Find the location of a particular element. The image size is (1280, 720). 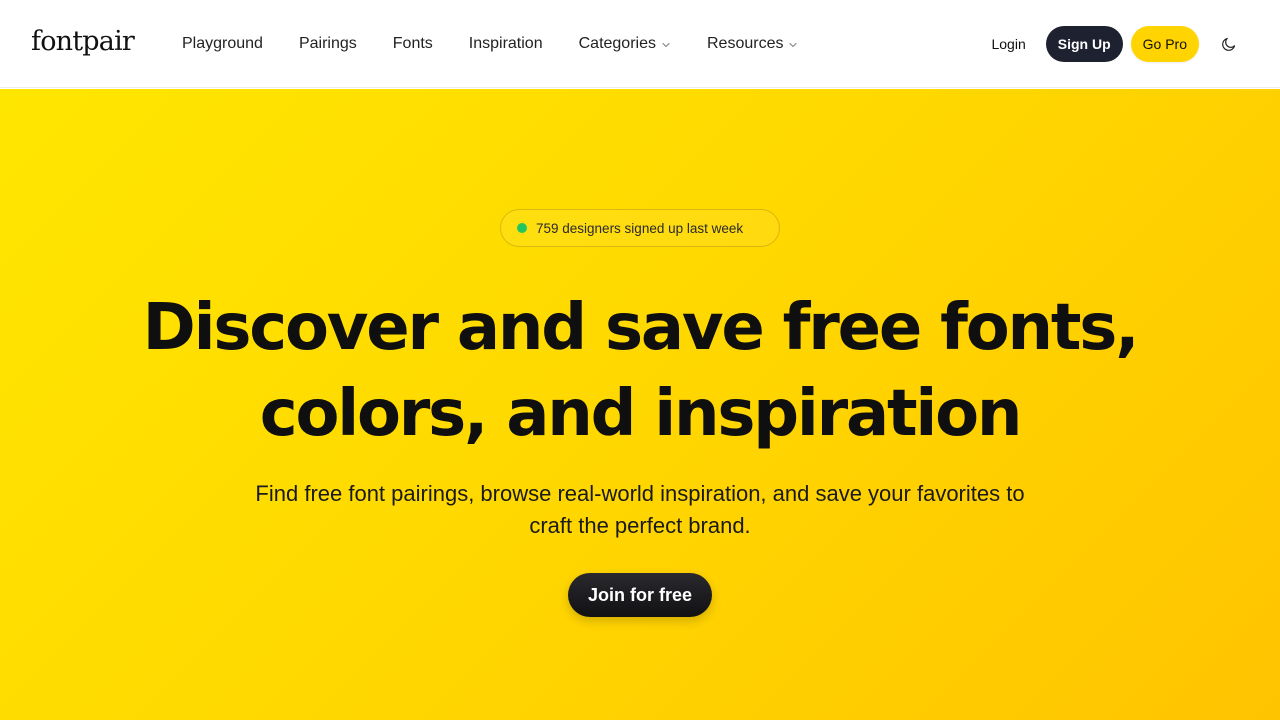

headline-line-1: Discover and save free fonts, is located at coordinates (641, 328).